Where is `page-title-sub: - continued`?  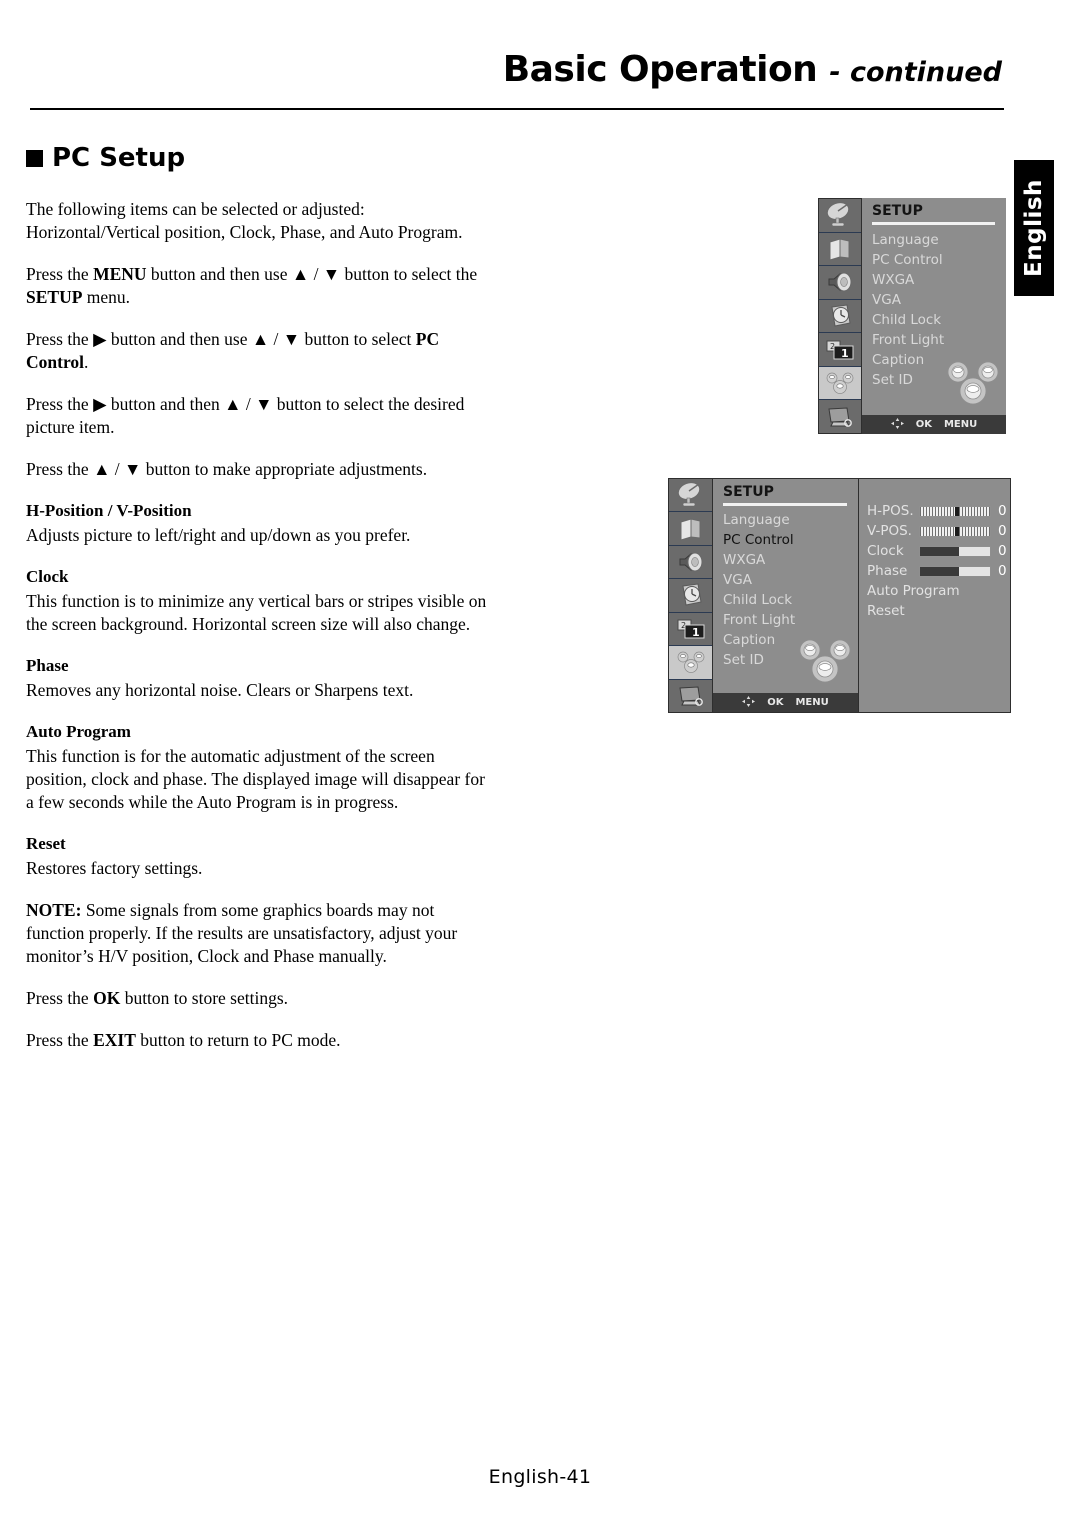 page-title-sub: - continued is located at coordinates (915, 72).